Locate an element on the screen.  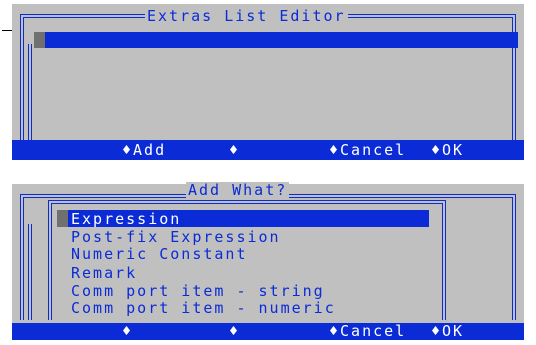
list-item-comm-port-string: Comm port item - string is located at coordinates (198, 291).